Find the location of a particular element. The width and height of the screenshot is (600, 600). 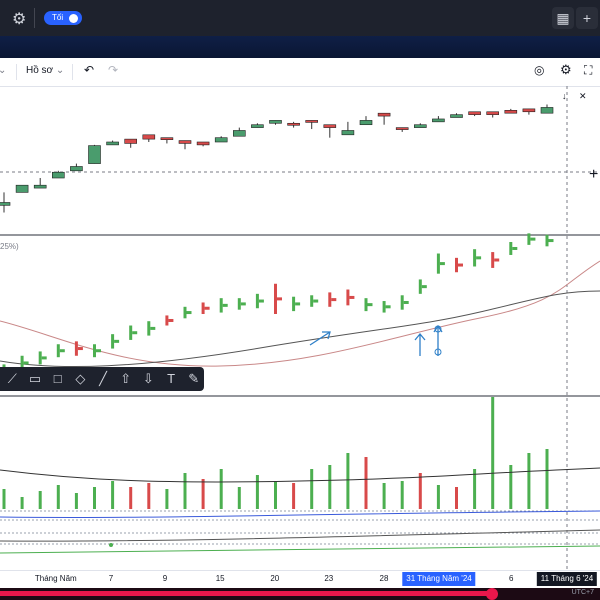

brush-icon: ⟋ is located at coordinates (12, 379).